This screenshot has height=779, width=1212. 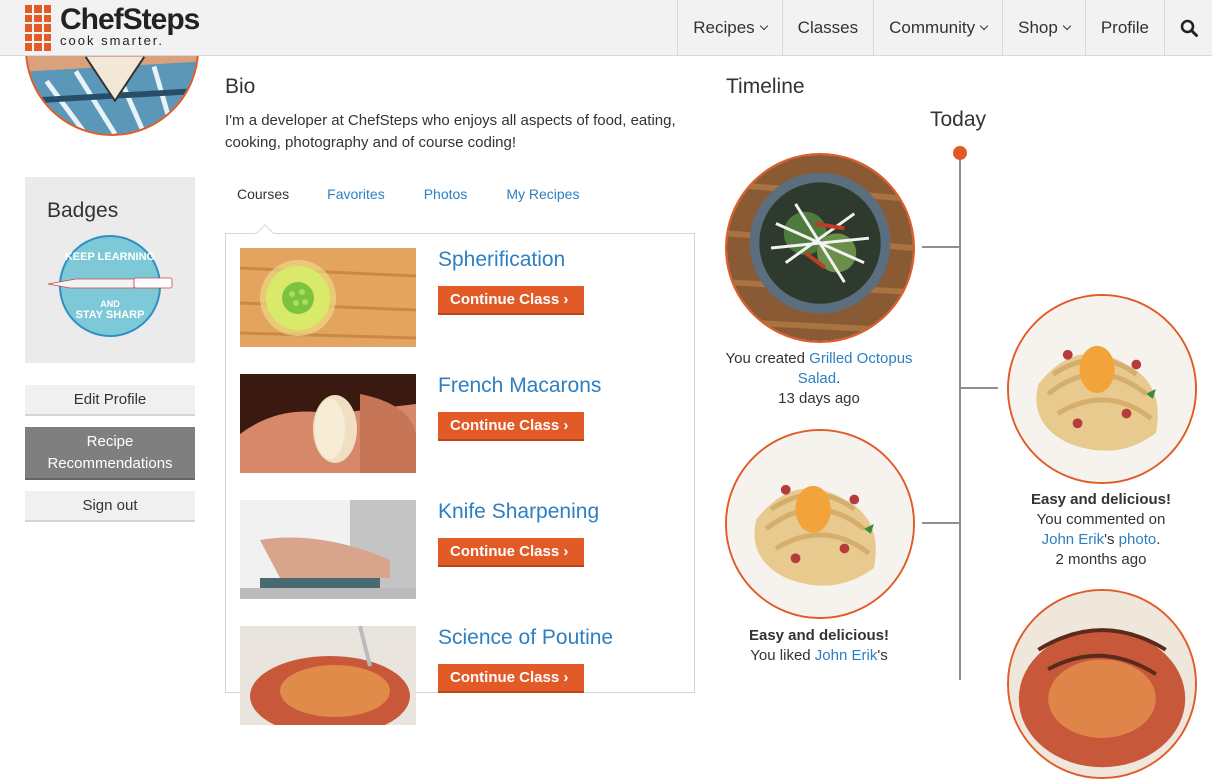 I want to click on course-item: French Macarons Continue Class ›, so click(x=460, y=424).